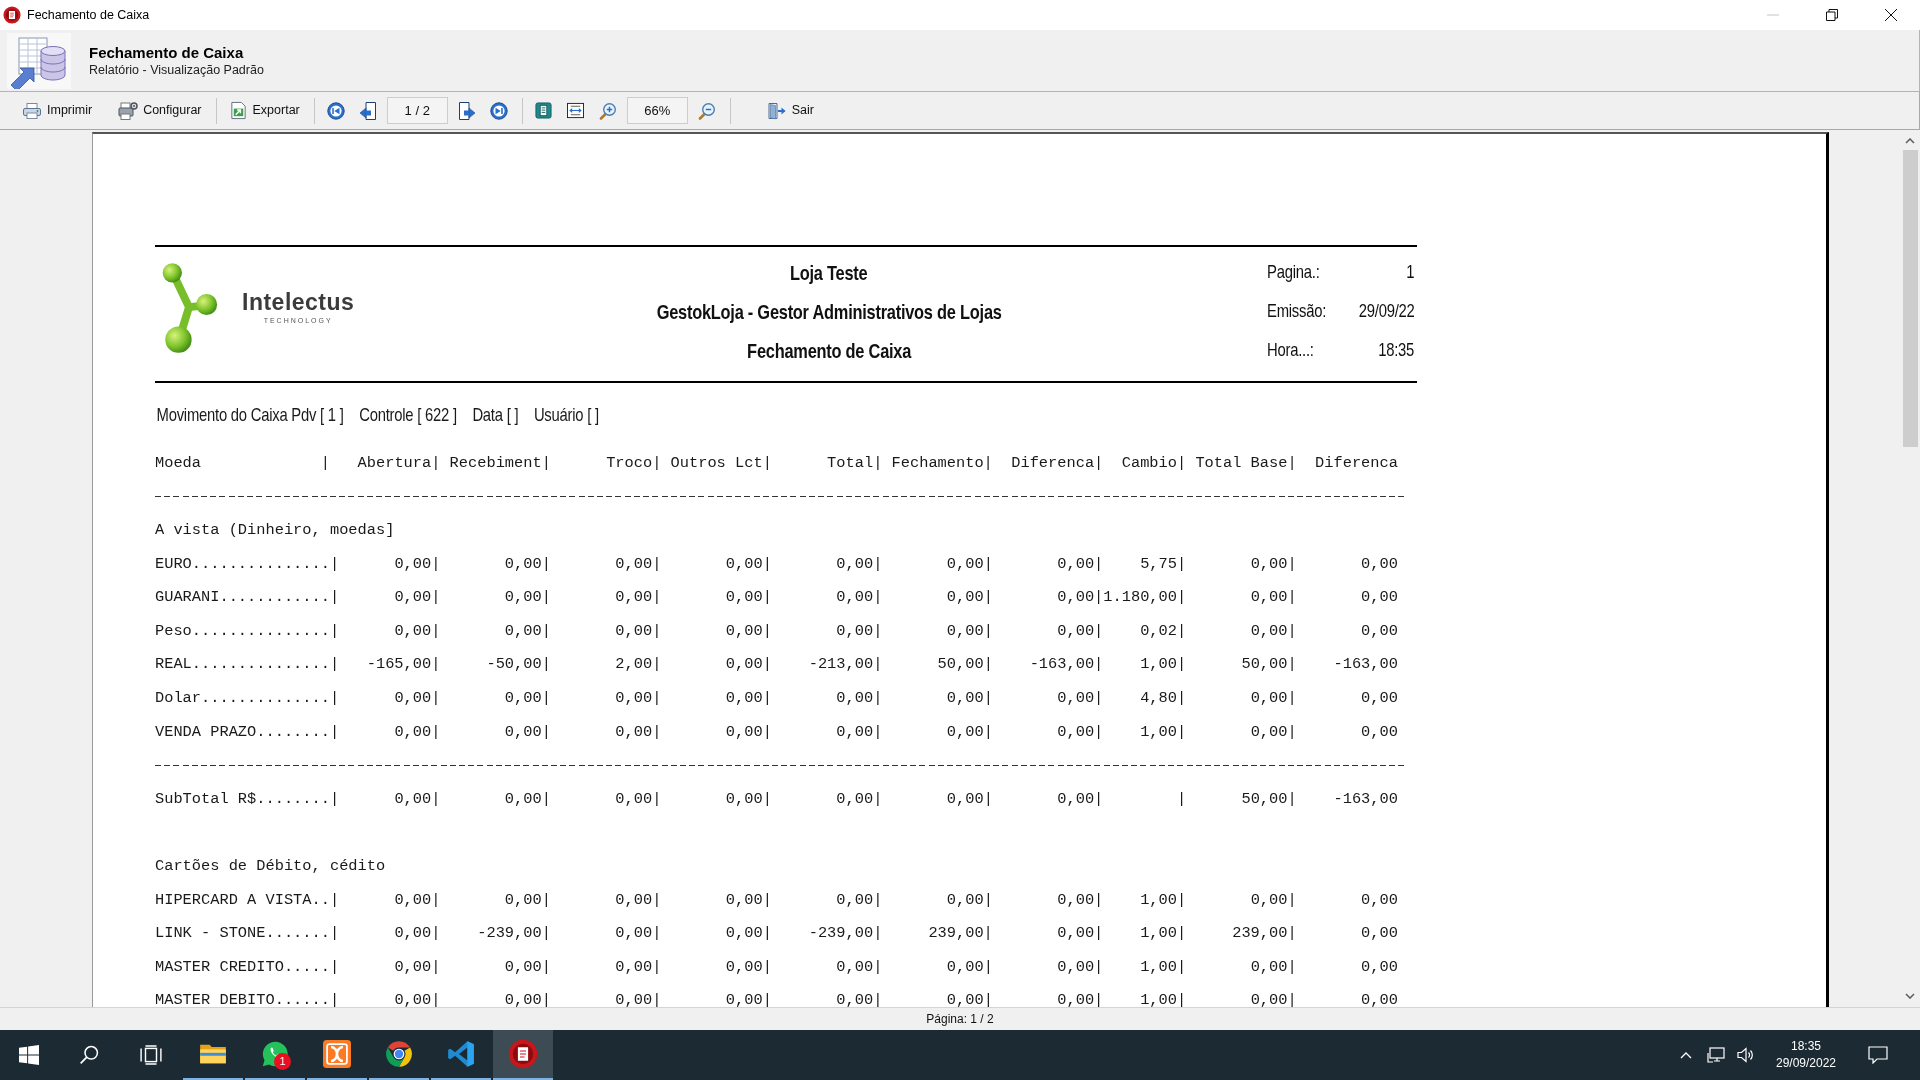 The height and width of the screenshot is (1080, 1920). Describe the element at coordinates (88, 15) in the screenshot. I see `window-title: Fechamento de Caixa` at that location.